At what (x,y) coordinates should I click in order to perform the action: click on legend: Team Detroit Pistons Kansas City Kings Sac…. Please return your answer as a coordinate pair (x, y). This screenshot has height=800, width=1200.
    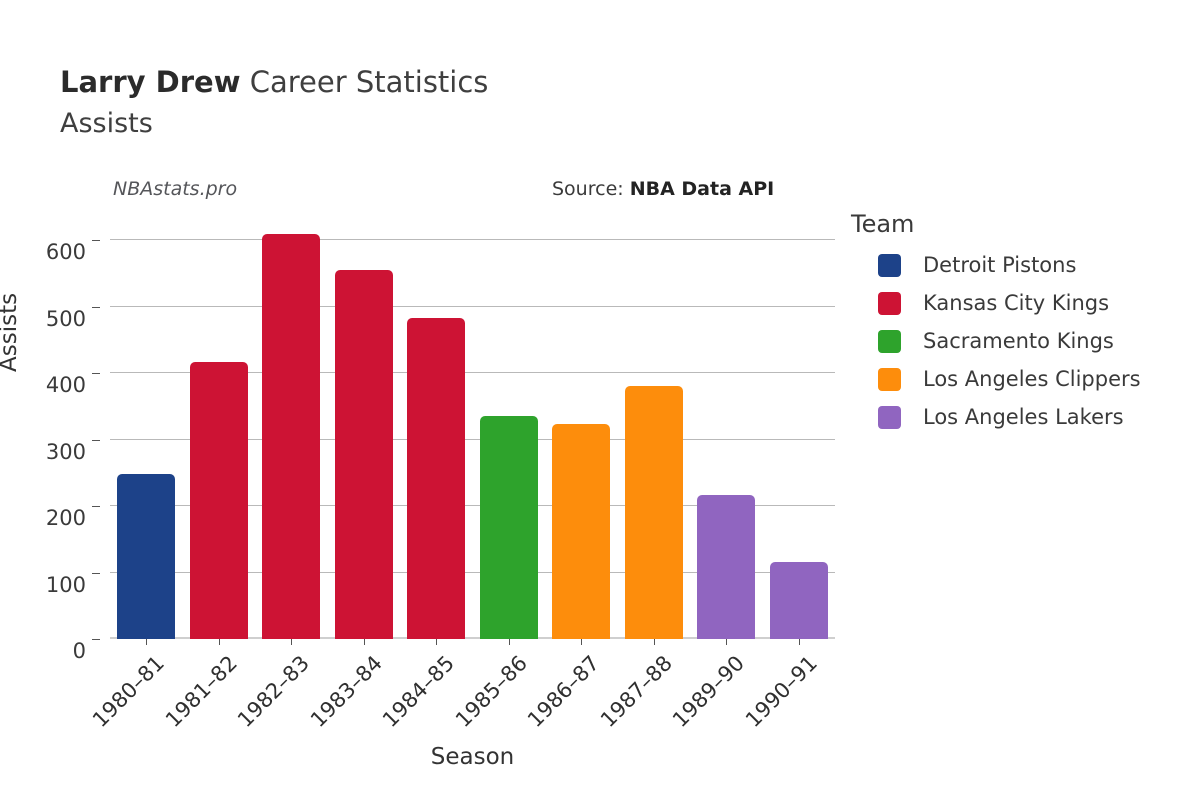
    Looking at the image, I should click on (1020, 323).